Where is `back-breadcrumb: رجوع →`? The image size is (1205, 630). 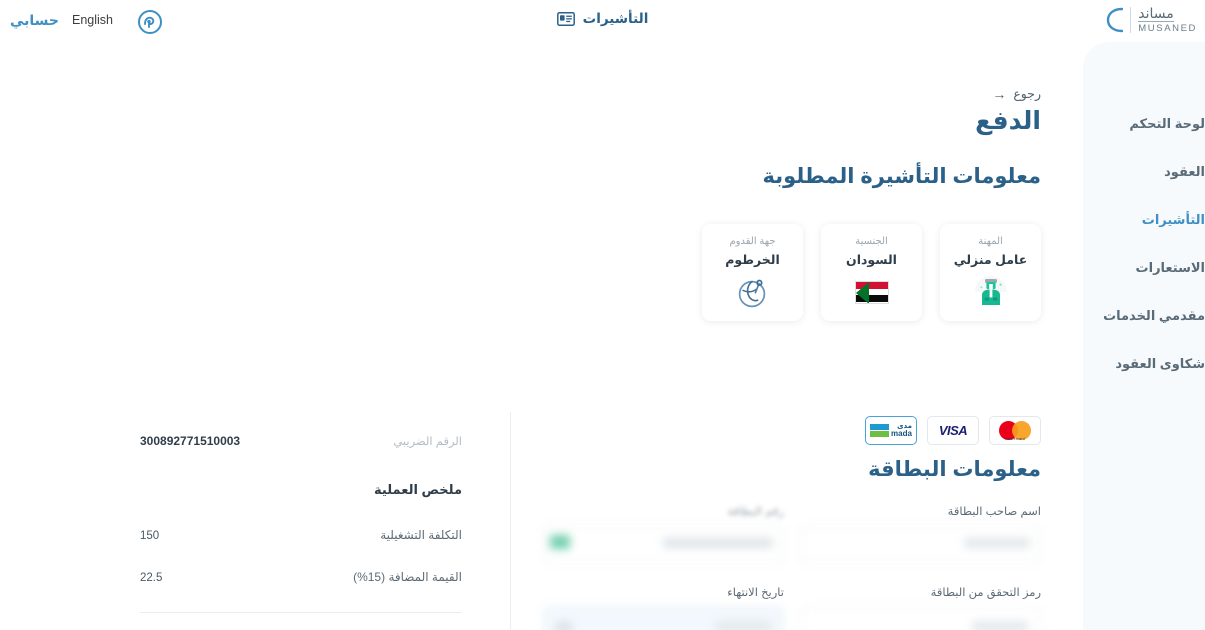
back-breadcrumb: رجوع → is located at coordinates (1016, 93).